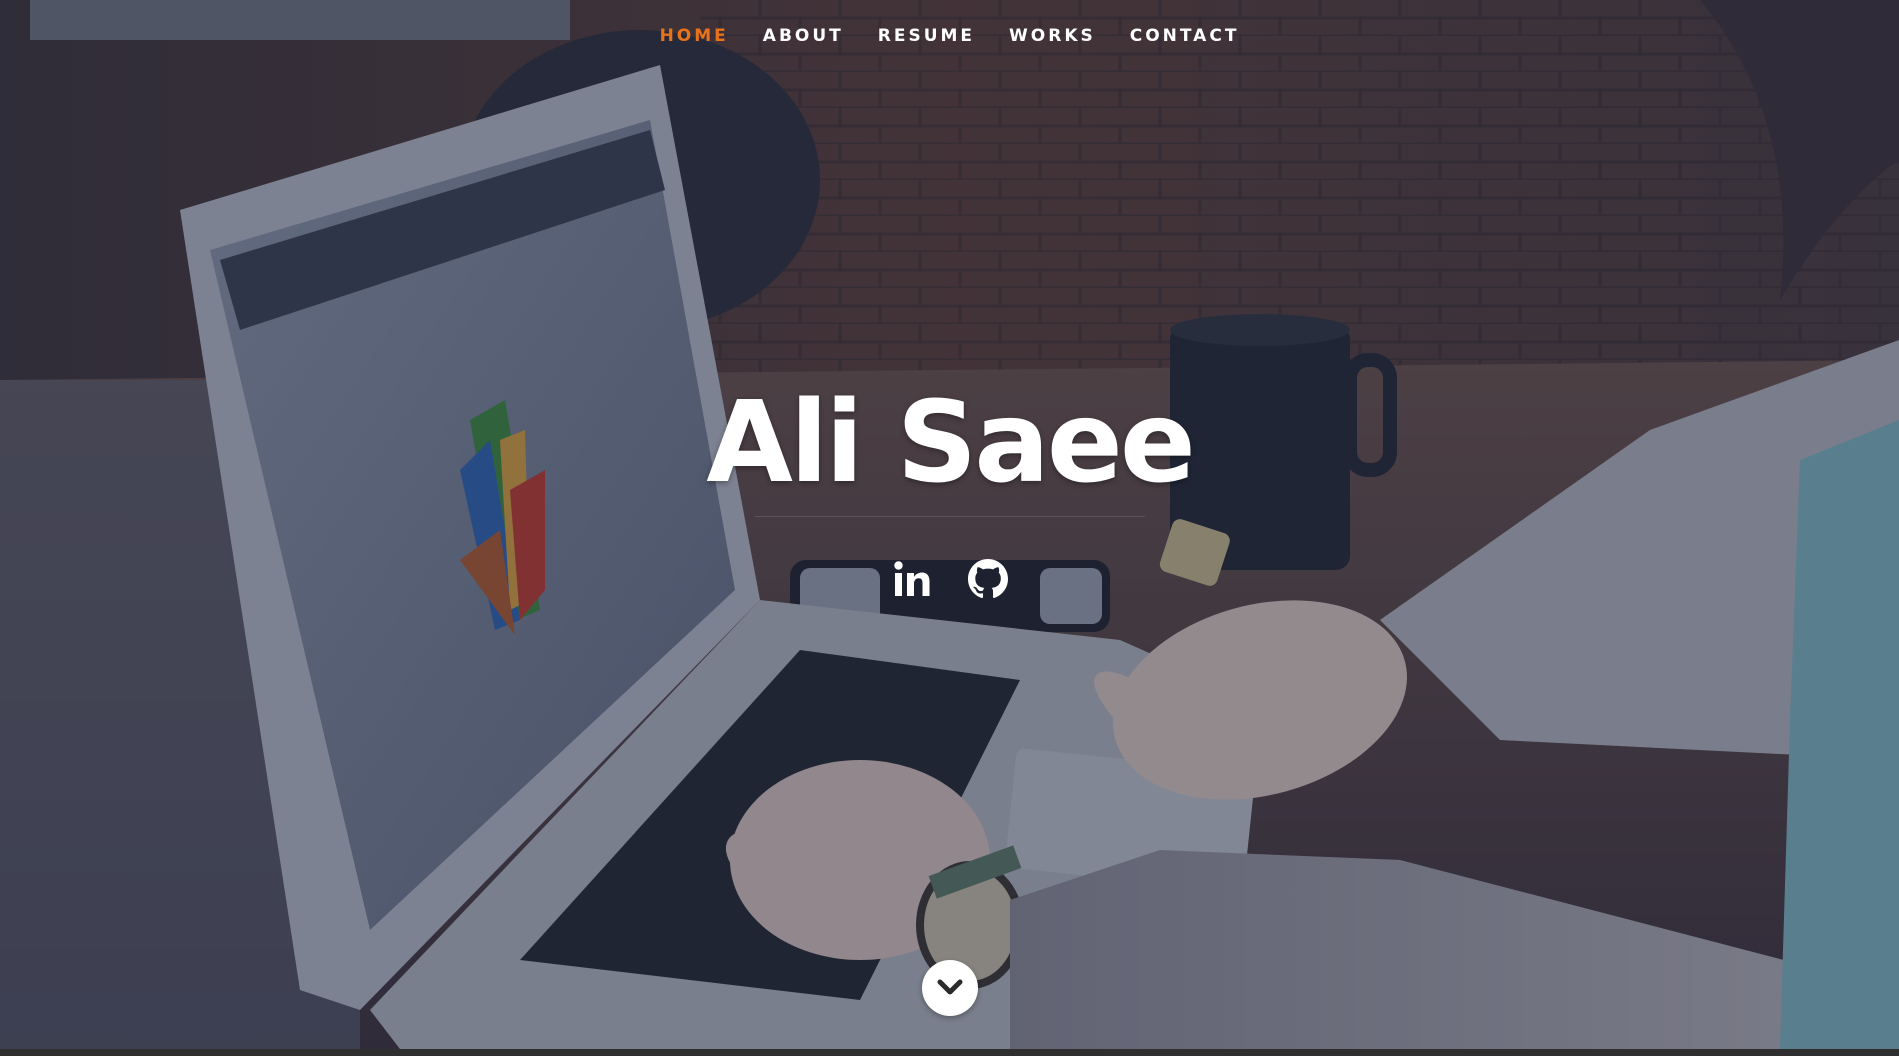 The image size is (1899, 1056). I want to click on github-icon, so click(987, 579).